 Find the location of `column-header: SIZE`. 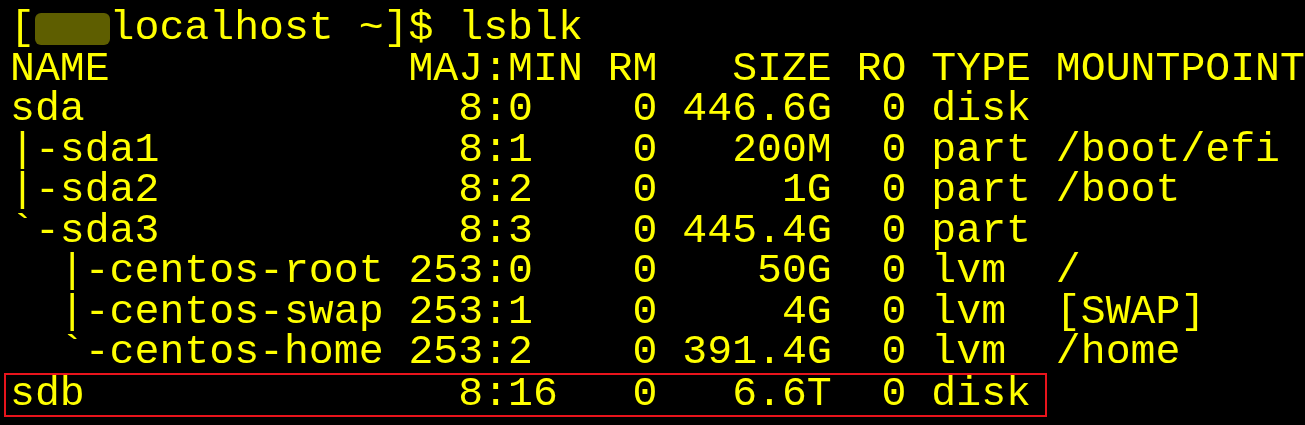

column-header: SIZE is located at coordinates (781, 68).